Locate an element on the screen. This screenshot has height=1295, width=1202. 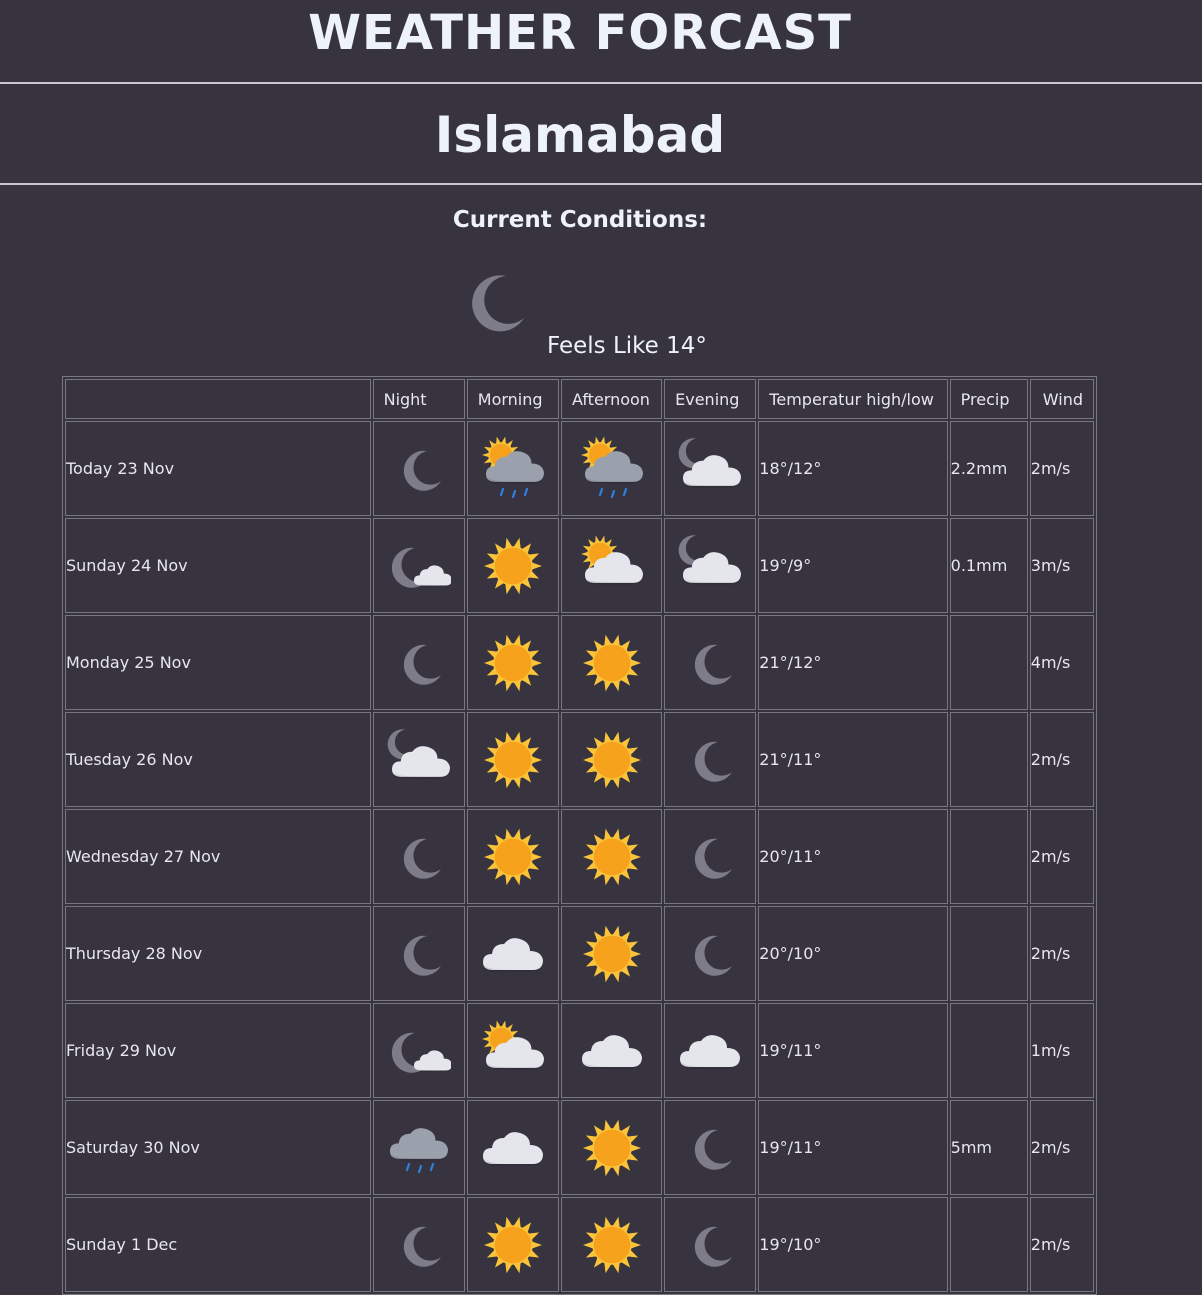
table-row: Today 23 Nov 18°/12° 2.2mm 2m/s is located at coordinates (579, 468).